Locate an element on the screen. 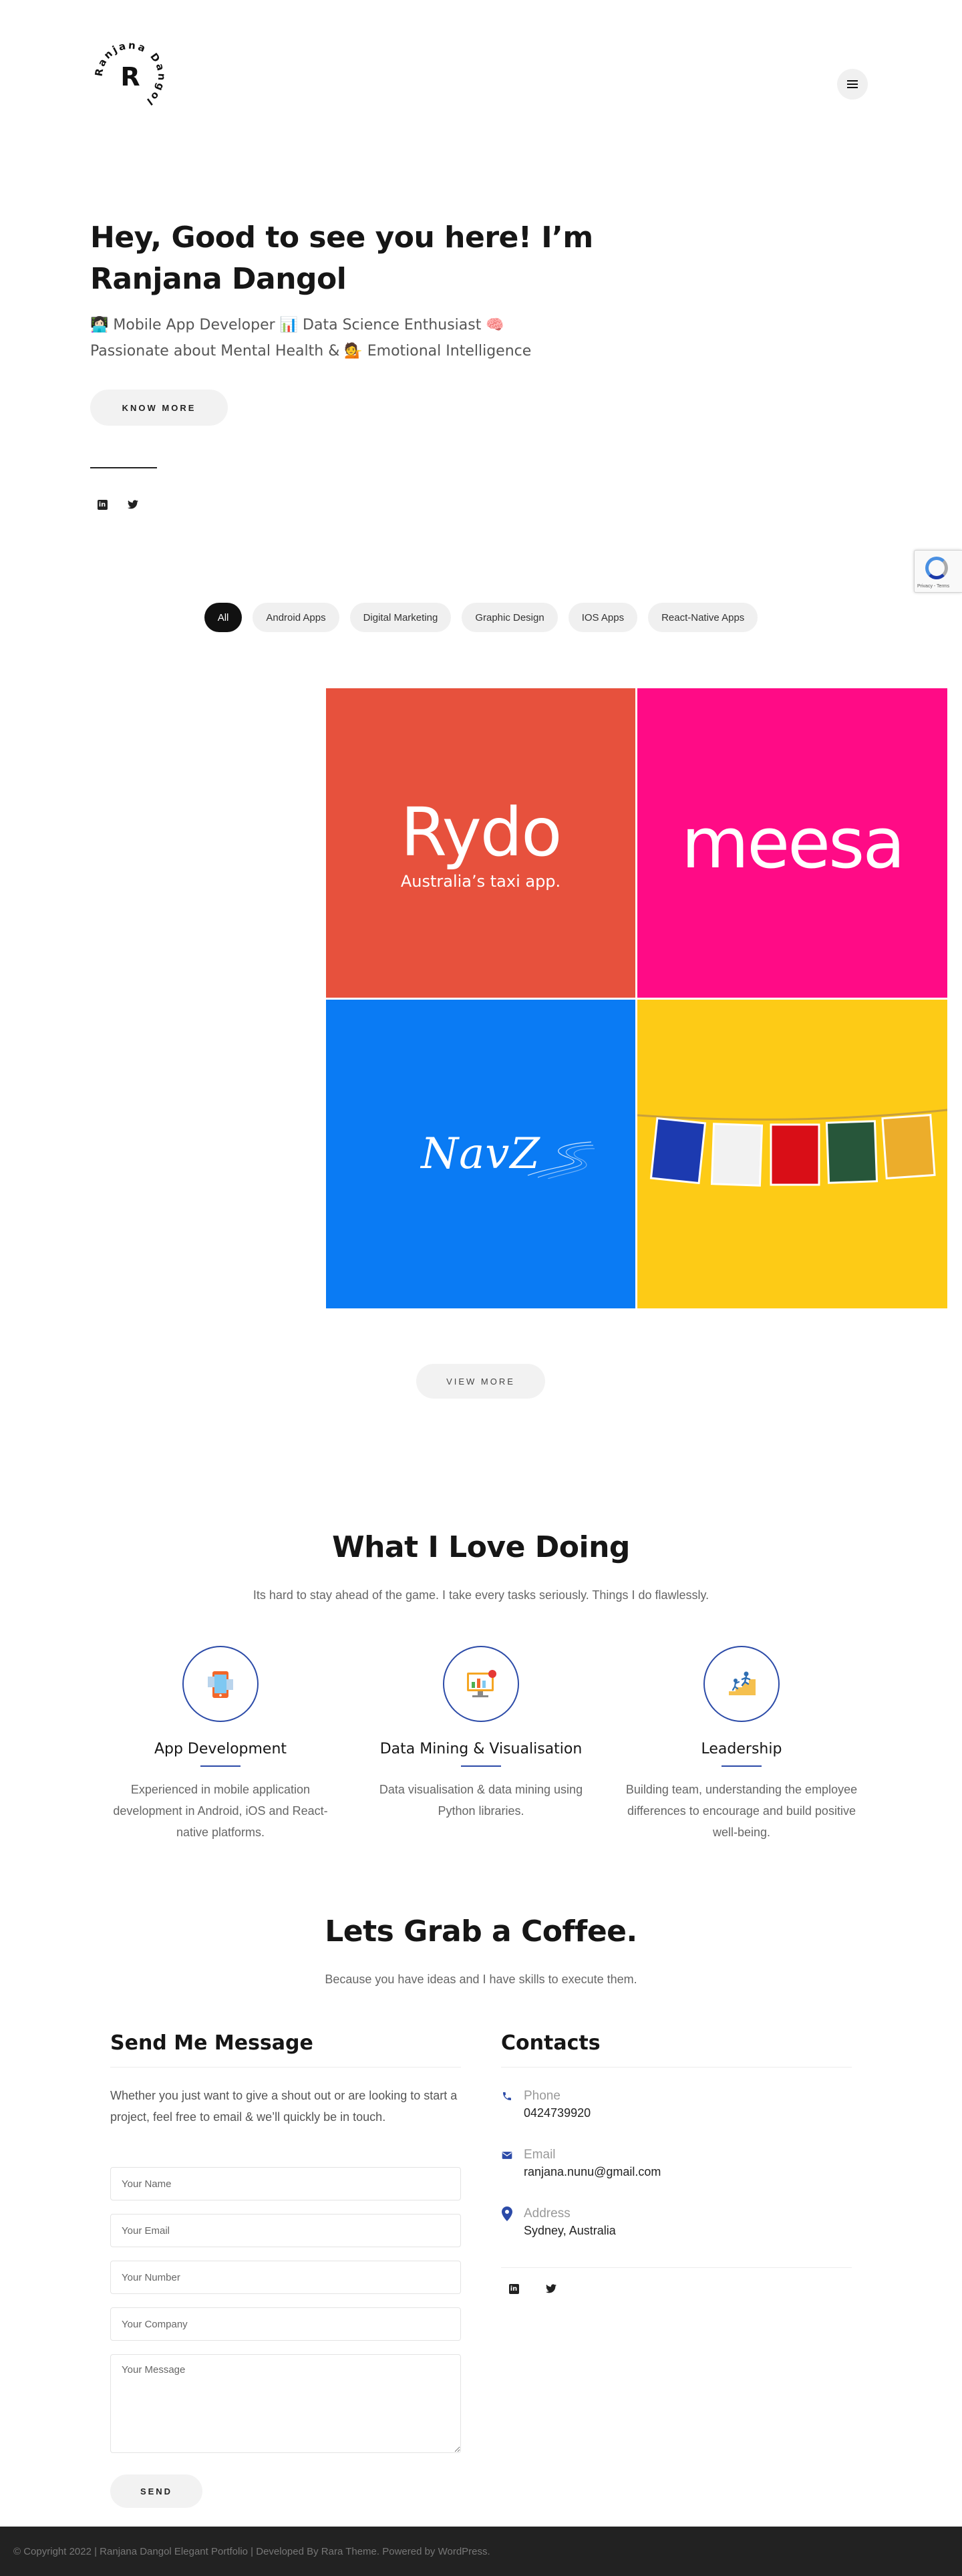 The width and height of the screenshot is (962, 2576). view-more-button: VIEW MORE is located at coordinates (481, 1381).